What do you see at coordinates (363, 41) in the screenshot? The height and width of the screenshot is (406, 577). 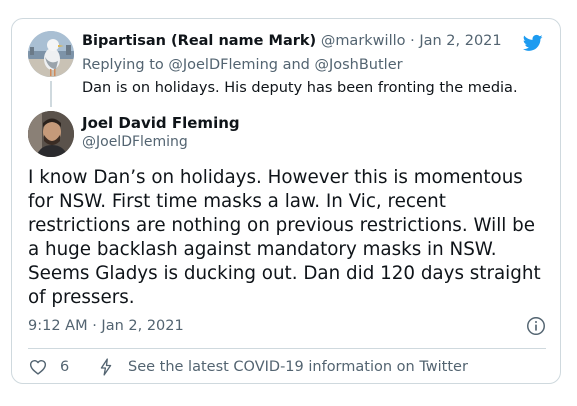 I see `parent-handle: @markwillo` at bounding box center [363, 41].